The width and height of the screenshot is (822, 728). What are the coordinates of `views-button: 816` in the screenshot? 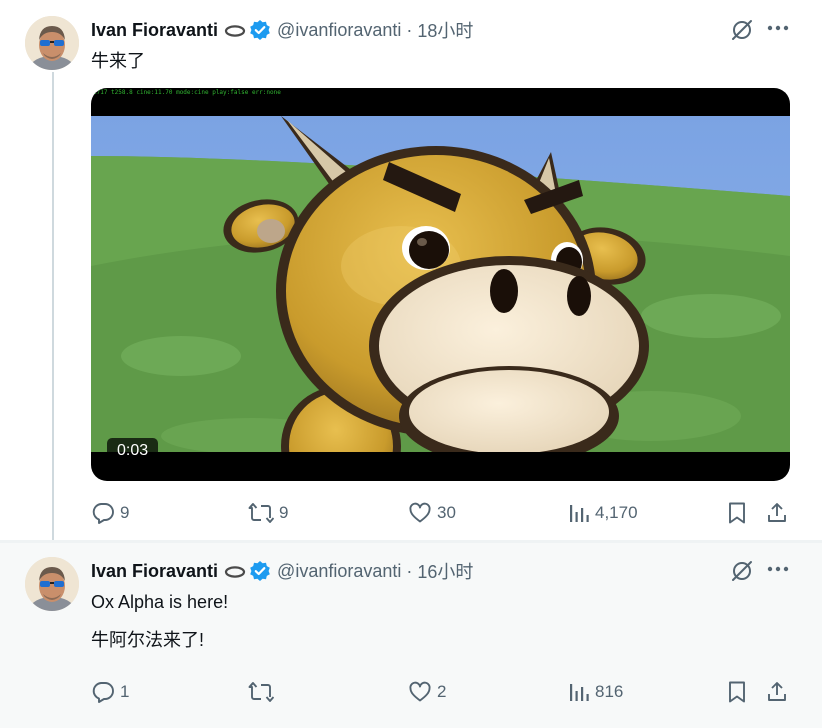 It's located at (595, 692).